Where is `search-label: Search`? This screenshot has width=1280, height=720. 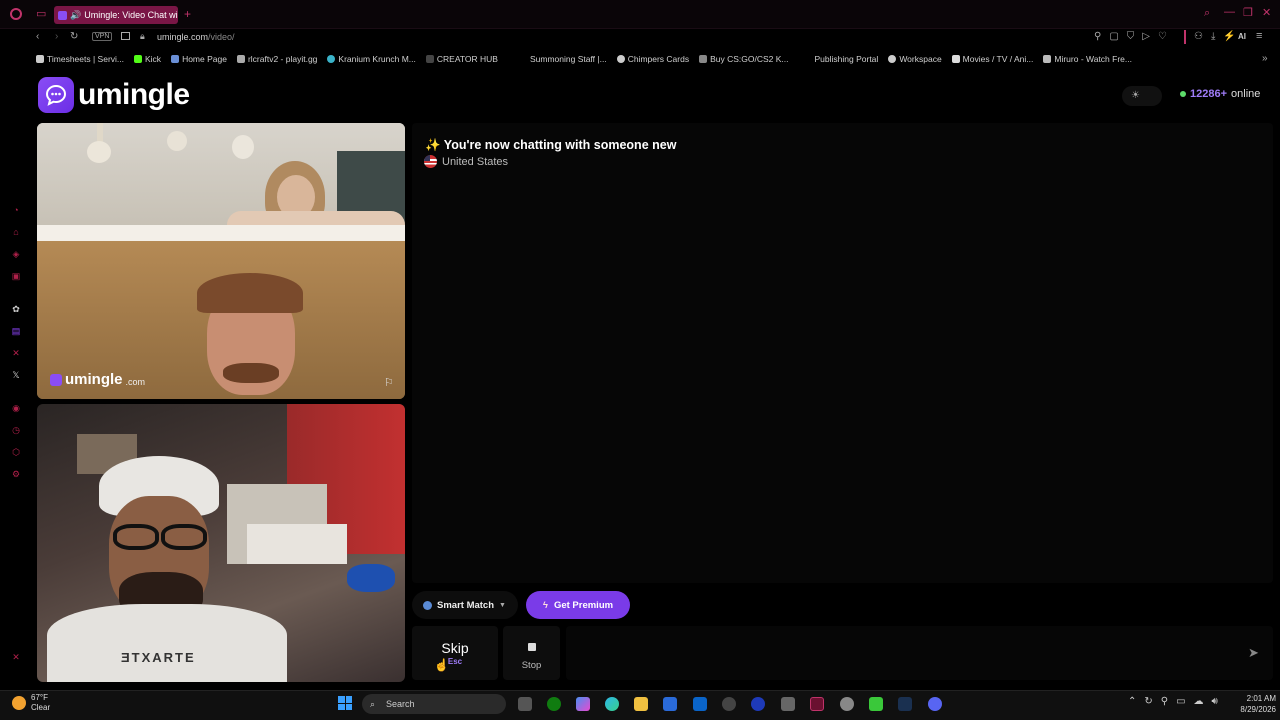 search-label: Search is located at coordinates (400, 704).